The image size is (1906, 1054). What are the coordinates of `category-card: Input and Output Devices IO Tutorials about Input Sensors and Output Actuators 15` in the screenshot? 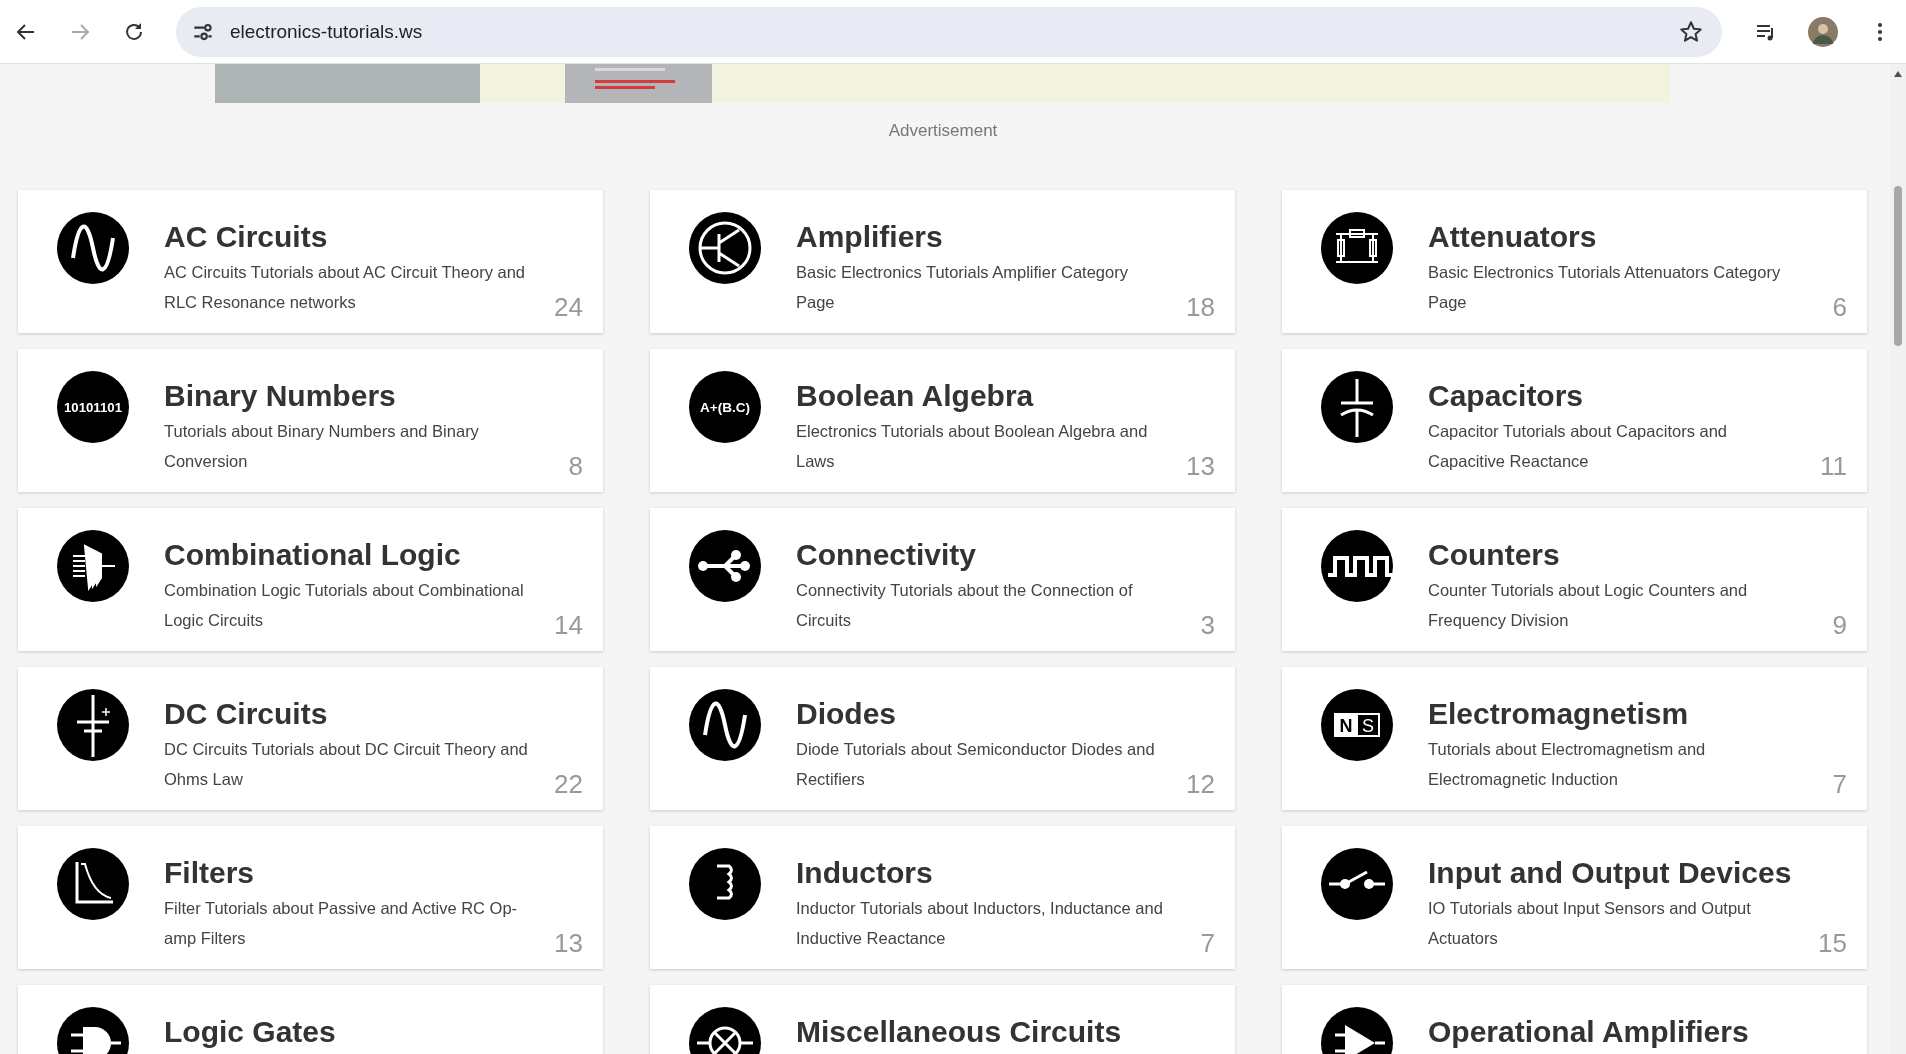 It's located at (1574, 897).